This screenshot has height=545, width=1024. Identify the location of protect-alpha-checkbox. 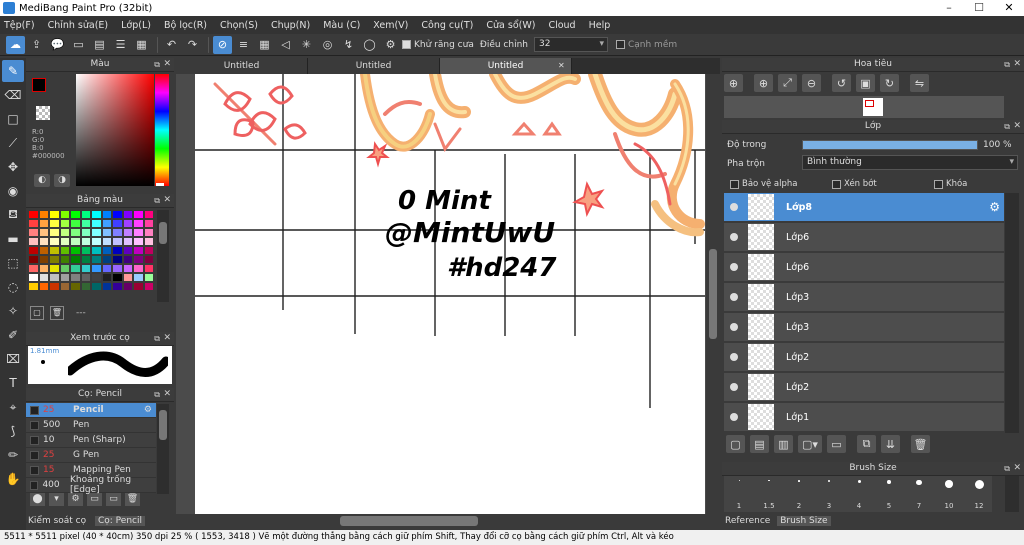
(734, 184).